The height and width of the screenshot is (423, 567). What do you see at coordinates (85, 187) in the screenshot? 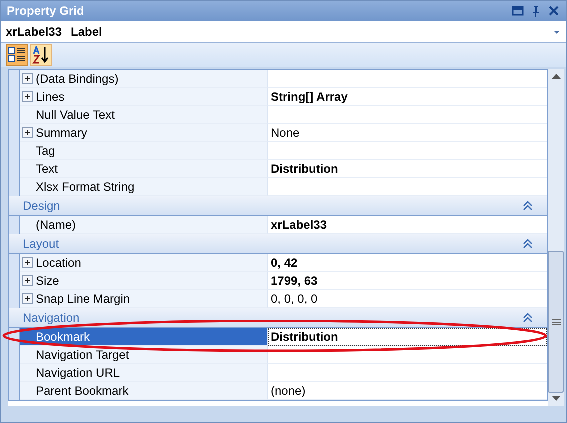
I see `property-name: Xlsx Format String` at bounding box center [85, 187].